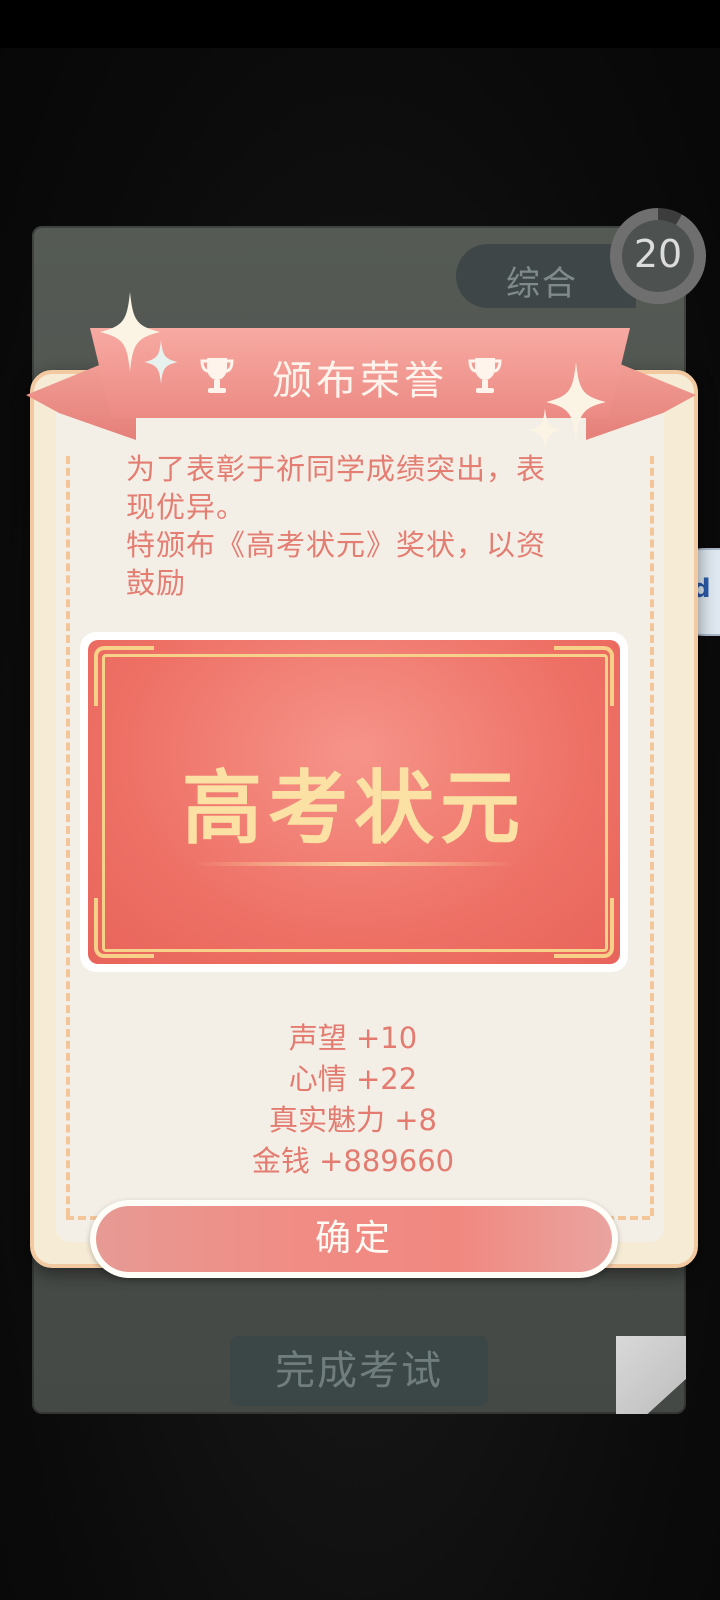 The width and height of the screenshot is (720, 1600). Describe the element at coordinates (652, 836) in the screenshot. I see `dashed-border-right` at that location.